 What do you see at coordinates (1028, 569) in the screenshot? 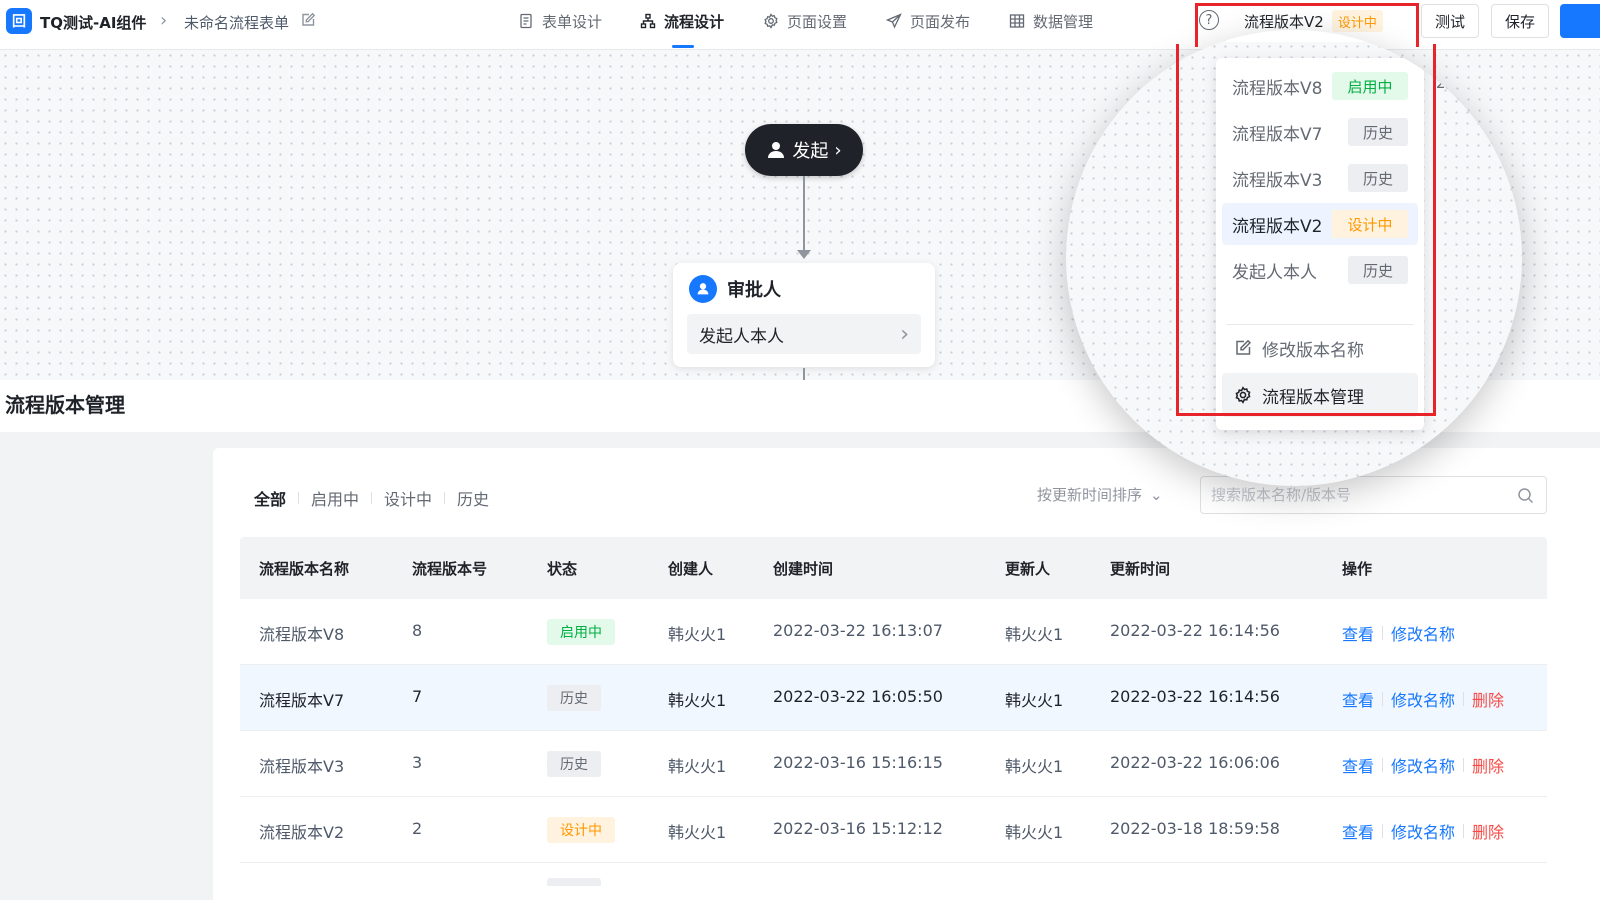
I see `column-header: 更新人` at bounding box center [1028, 569].